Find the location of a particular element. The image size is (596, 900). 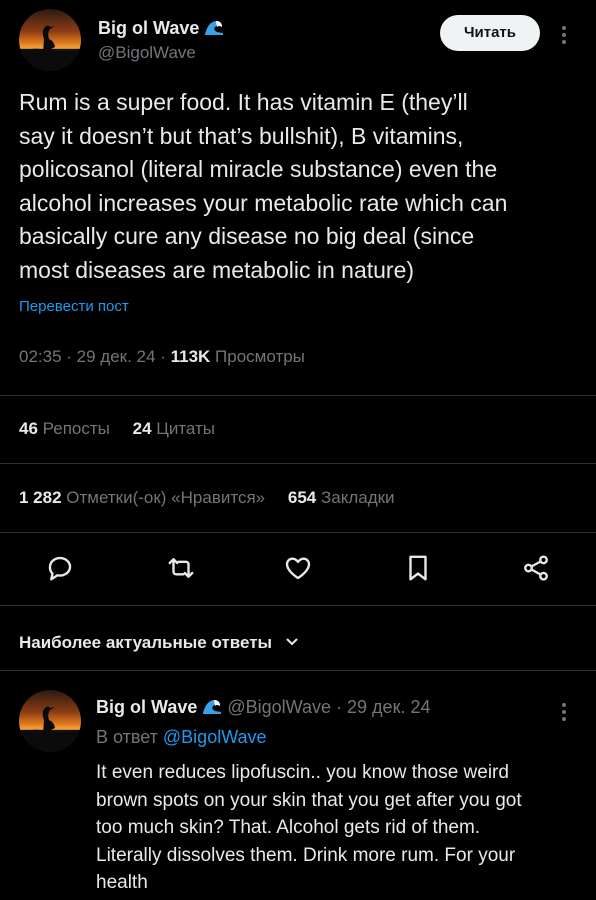

more-options-icon is located at coordinates (564, 35).